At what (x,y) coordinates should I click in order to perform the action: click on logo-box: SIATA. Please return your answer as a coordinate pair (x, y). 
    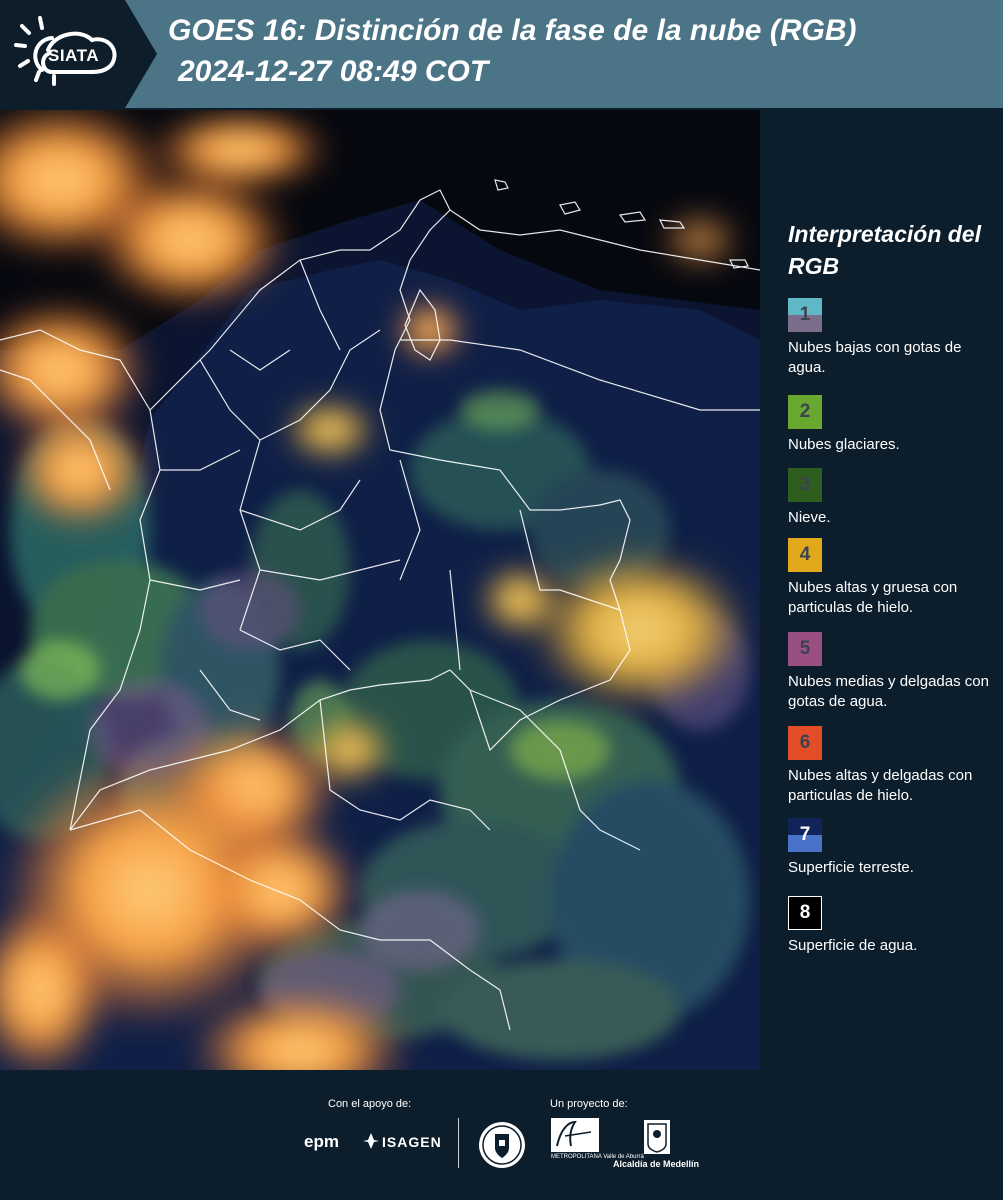
    Looking at the image, I should click on (62, 54).